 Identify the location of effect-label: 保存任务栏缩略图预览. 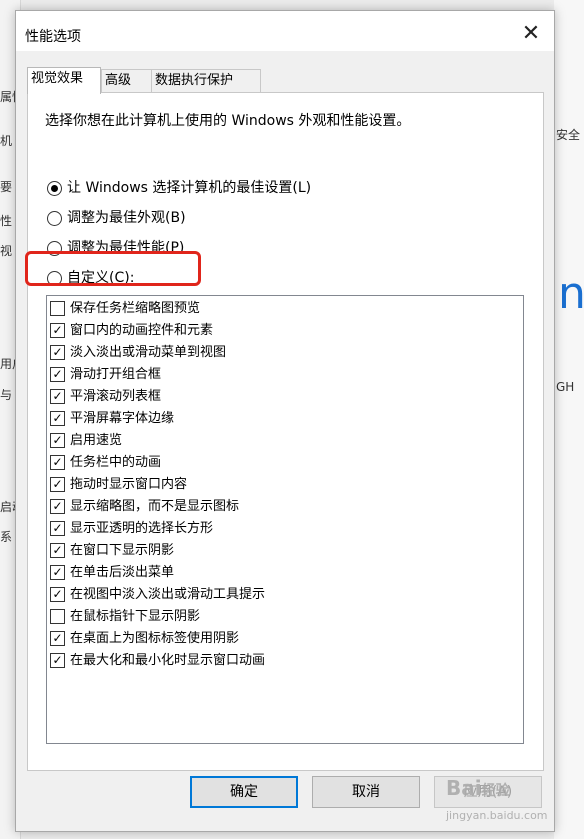
(135, 308).